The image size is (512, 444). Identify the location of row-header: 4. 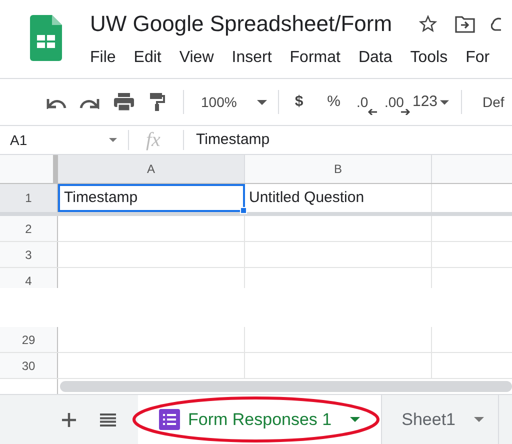
(29, 278).